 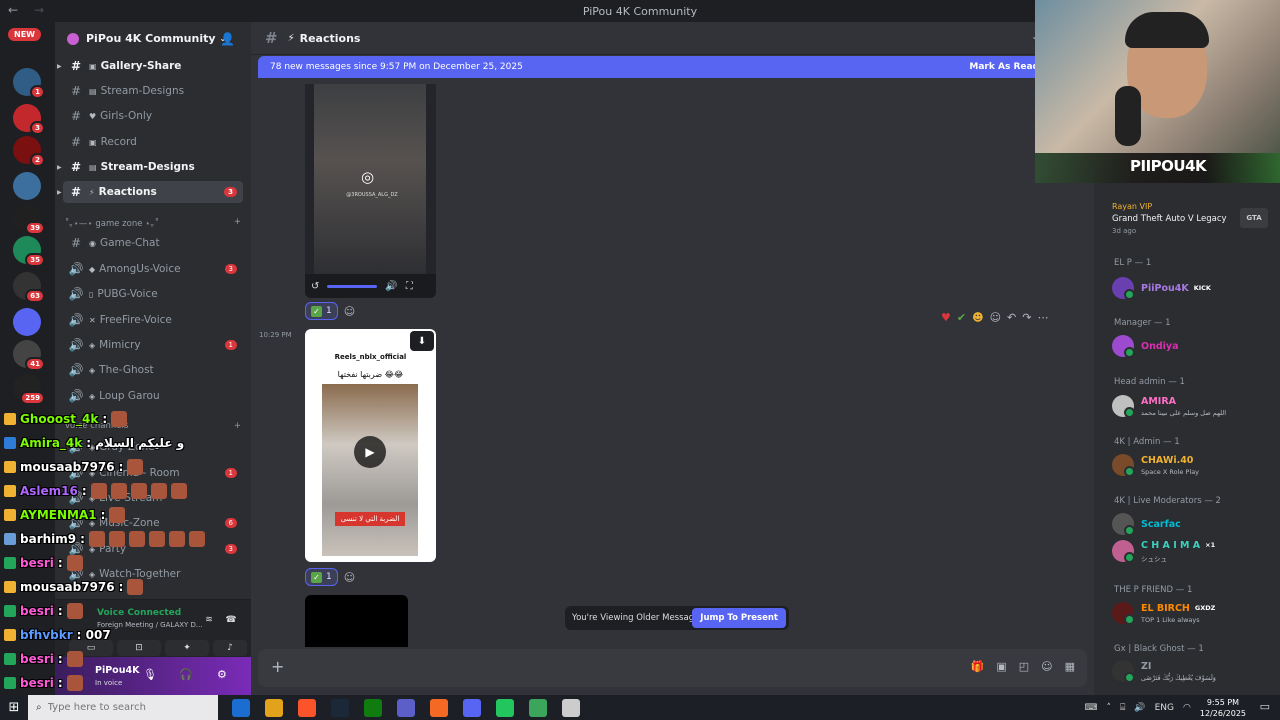 I want to click on server-icon: 1, so click(x=29, y=83).